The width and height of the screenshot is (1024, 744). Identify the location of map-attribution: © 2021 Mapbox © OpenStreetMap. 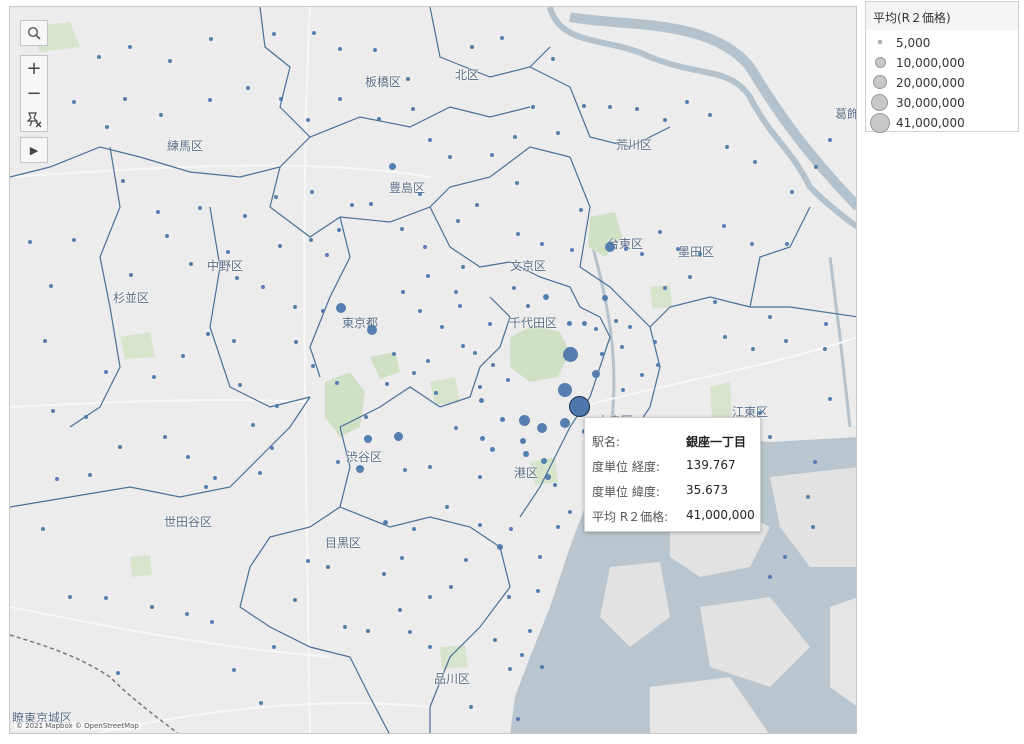
(77, 726).